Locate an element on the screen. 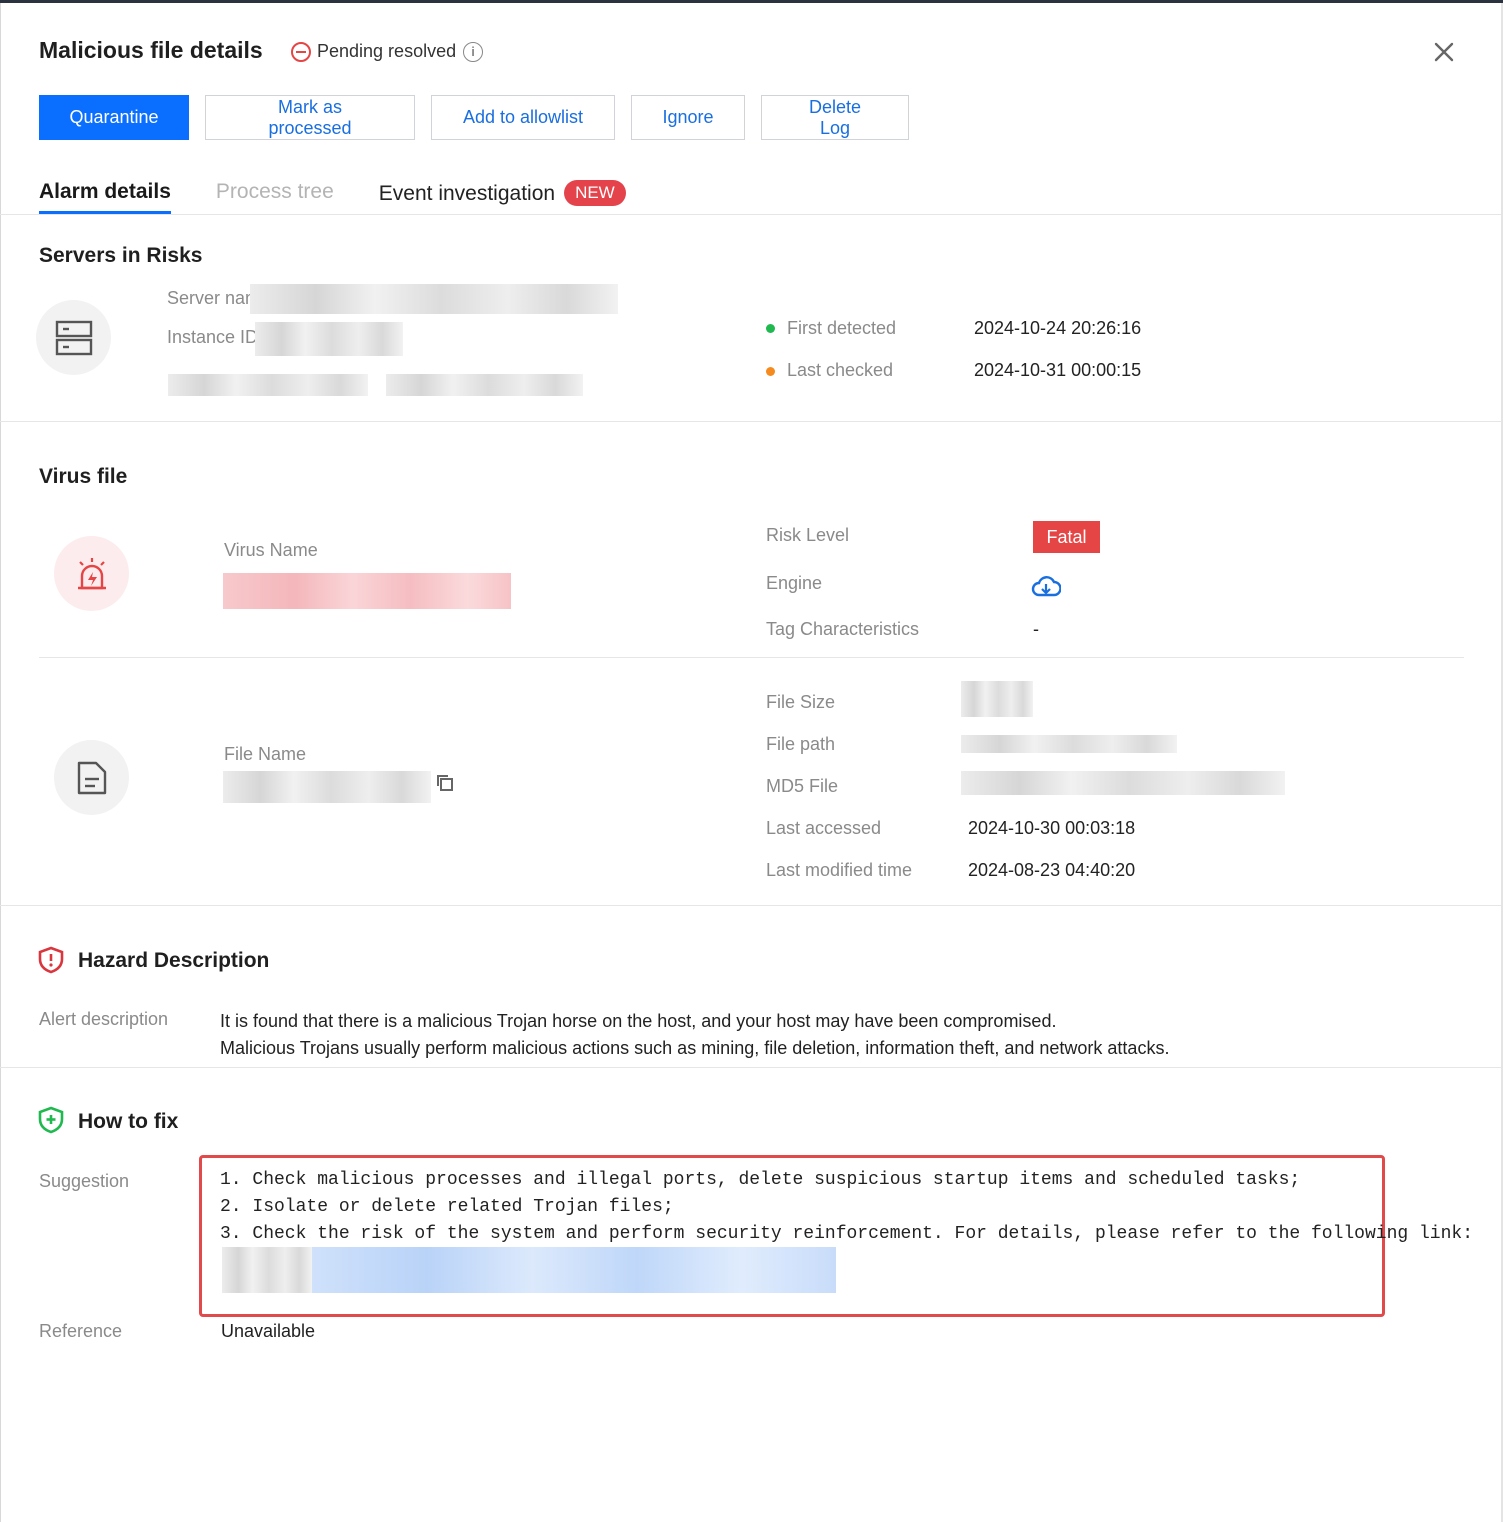 The width and height of the screenshot is (1503, 1522). last-checked-label: Last checked is located at coordinates (840, 370).